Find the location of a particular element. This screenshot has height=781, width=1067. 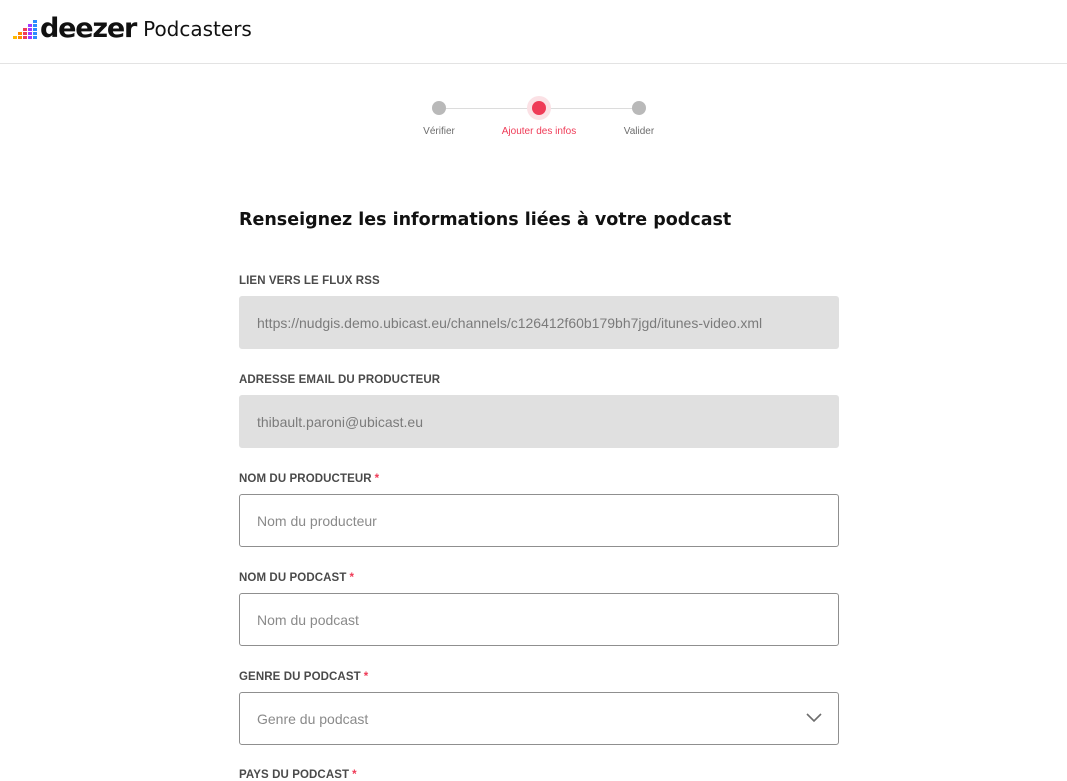

step-dot-verify is located at coordinates (439, 108).